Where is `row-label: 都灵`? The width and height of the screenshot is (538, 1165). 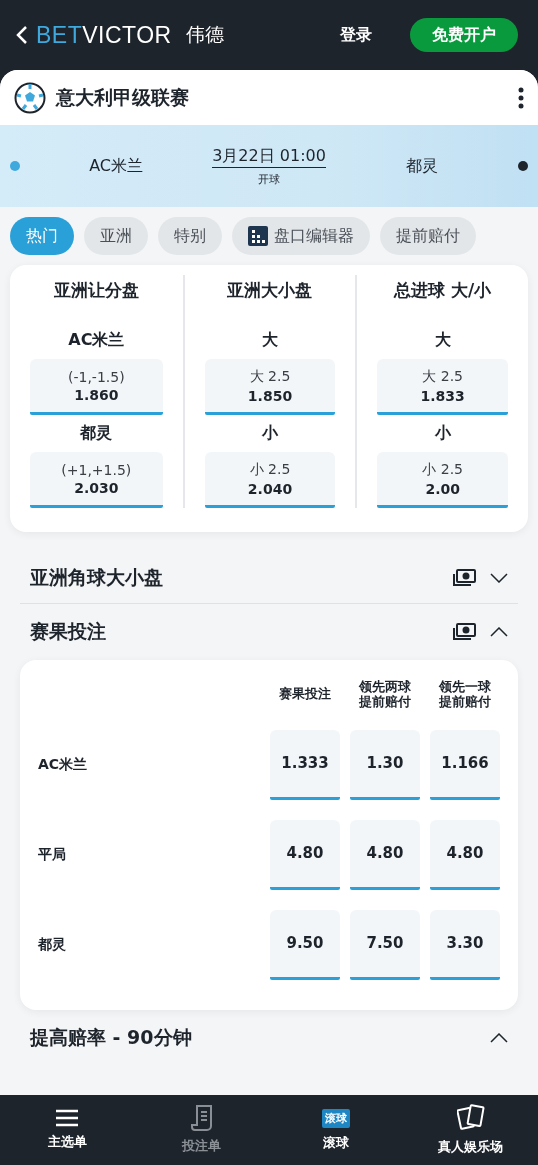
row-label: 都灵 is located at coordinates (52, 944).